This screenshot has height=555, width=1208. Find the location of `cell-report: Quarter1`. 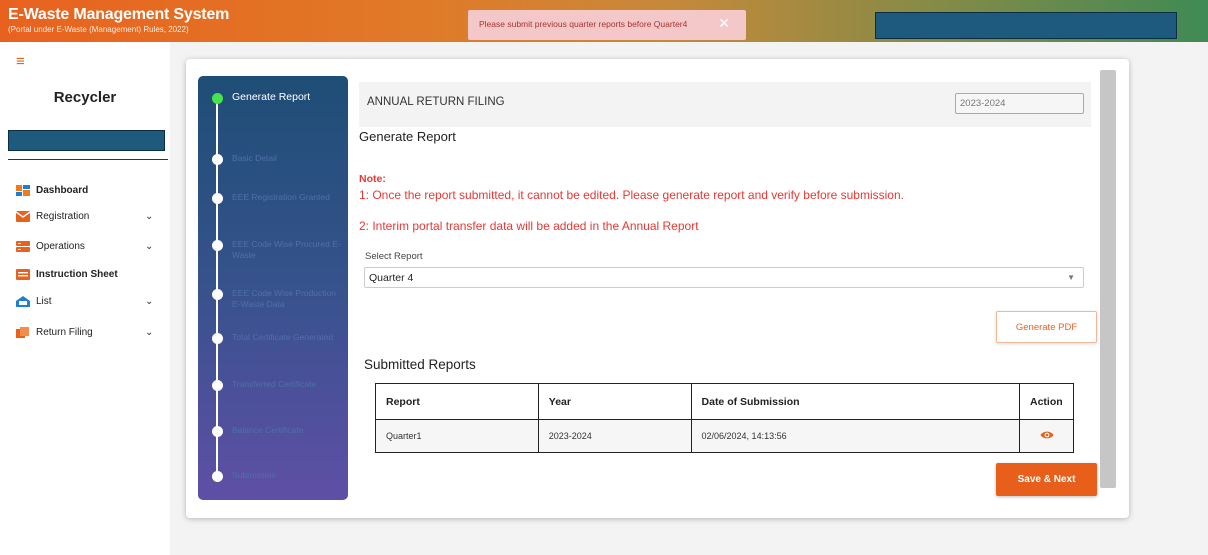

cell-report: Quarter1 is located at coordinates (457, 436).